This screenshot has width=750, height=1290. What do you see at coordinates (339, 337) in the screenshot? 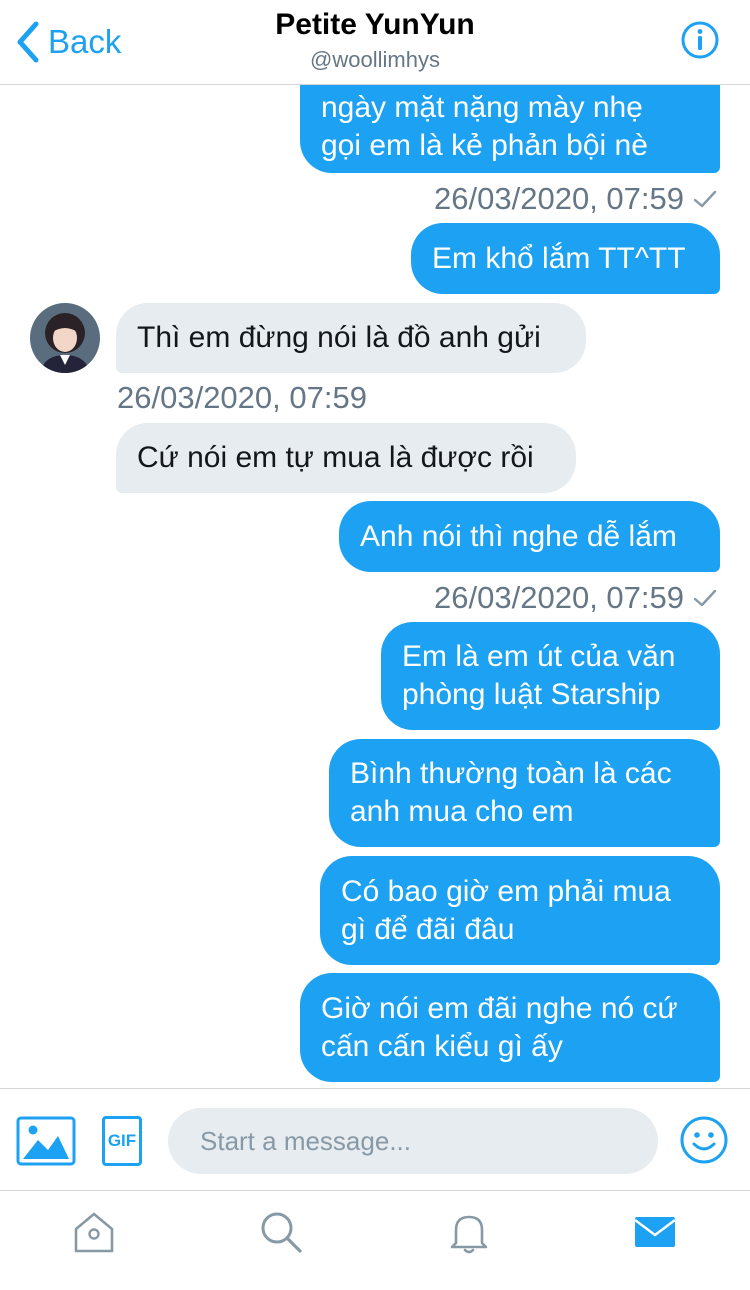
I see `message-text-line: Thì em đừng nói là đồ anh gửi` at bounding box center [339, 337].